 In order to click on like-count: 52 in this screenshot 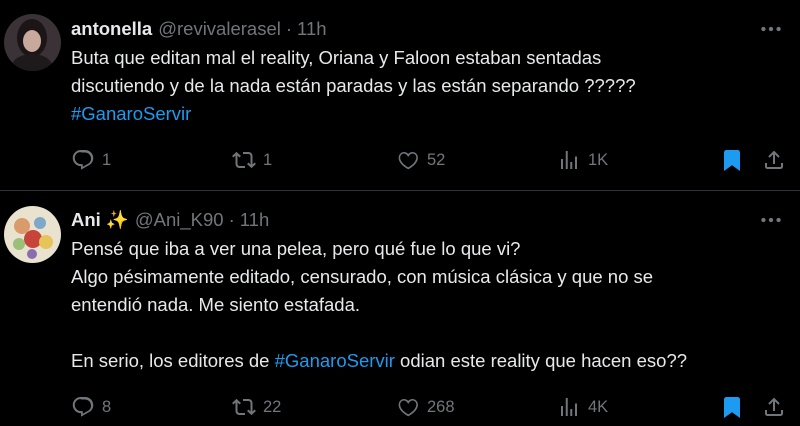, I will do `click(436, 159)`.